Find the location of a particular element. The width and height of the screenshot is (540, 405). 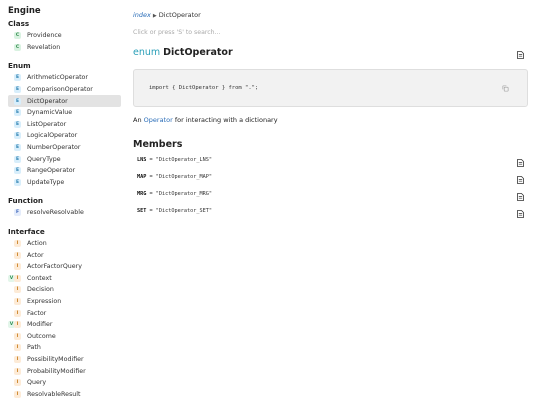

sidebar-item-possibilitymodifier: I PossibilityModifier is located at coordinates (66, 360).